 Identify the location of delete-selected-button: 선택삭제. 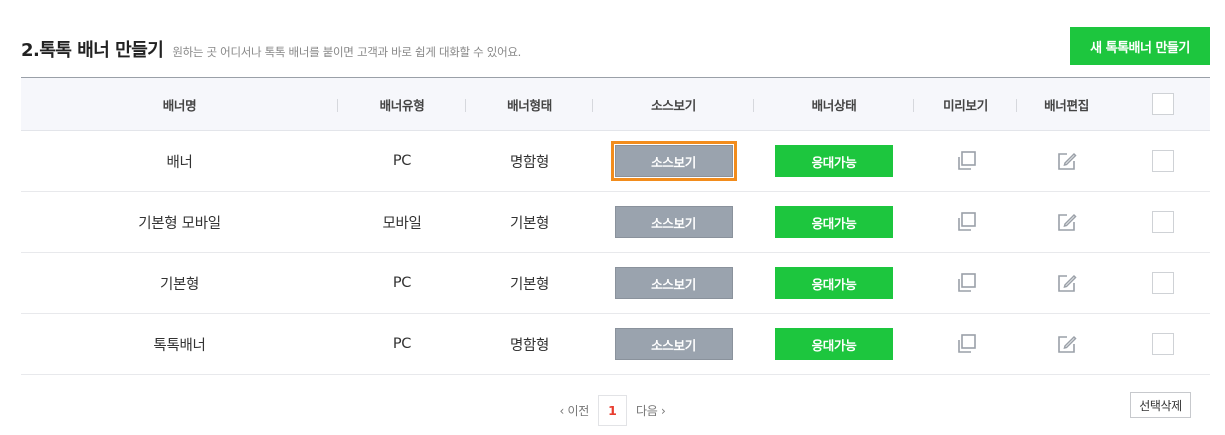
(1160, 405).